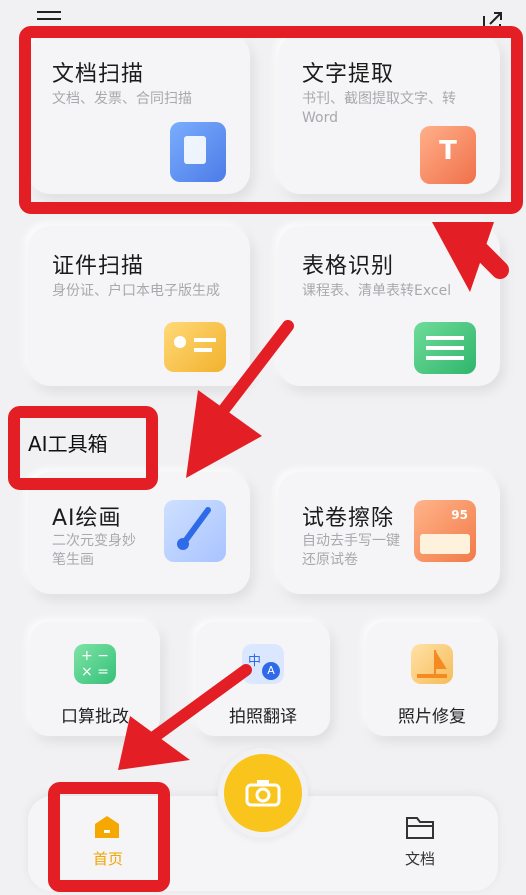  I want to click on highlight-ai-toolbox, so click(83, 448).